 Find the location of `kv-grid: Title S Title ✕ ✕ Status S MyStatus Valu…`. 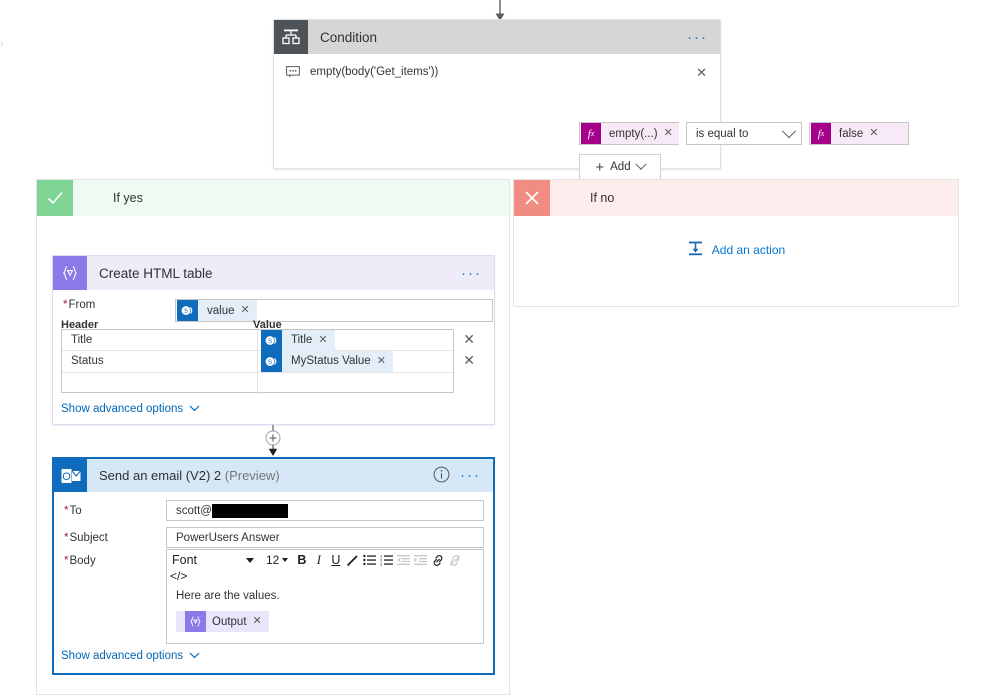

kv-grid: Title S Title ✕ ✕ Status S MyStatus Valu… is located at coordinates (268, 361).